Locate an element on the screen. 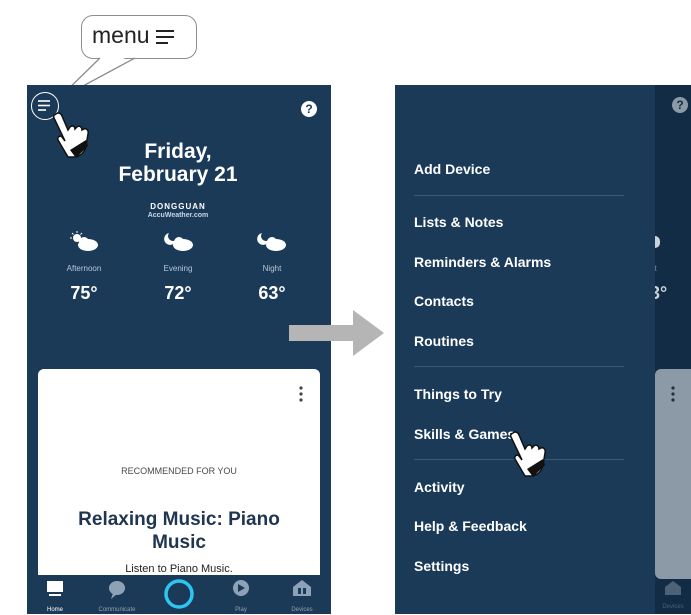 The width and height of the screenshot is (691, 615). more-options-icon-dimmed is located at coordinates (673, 396).